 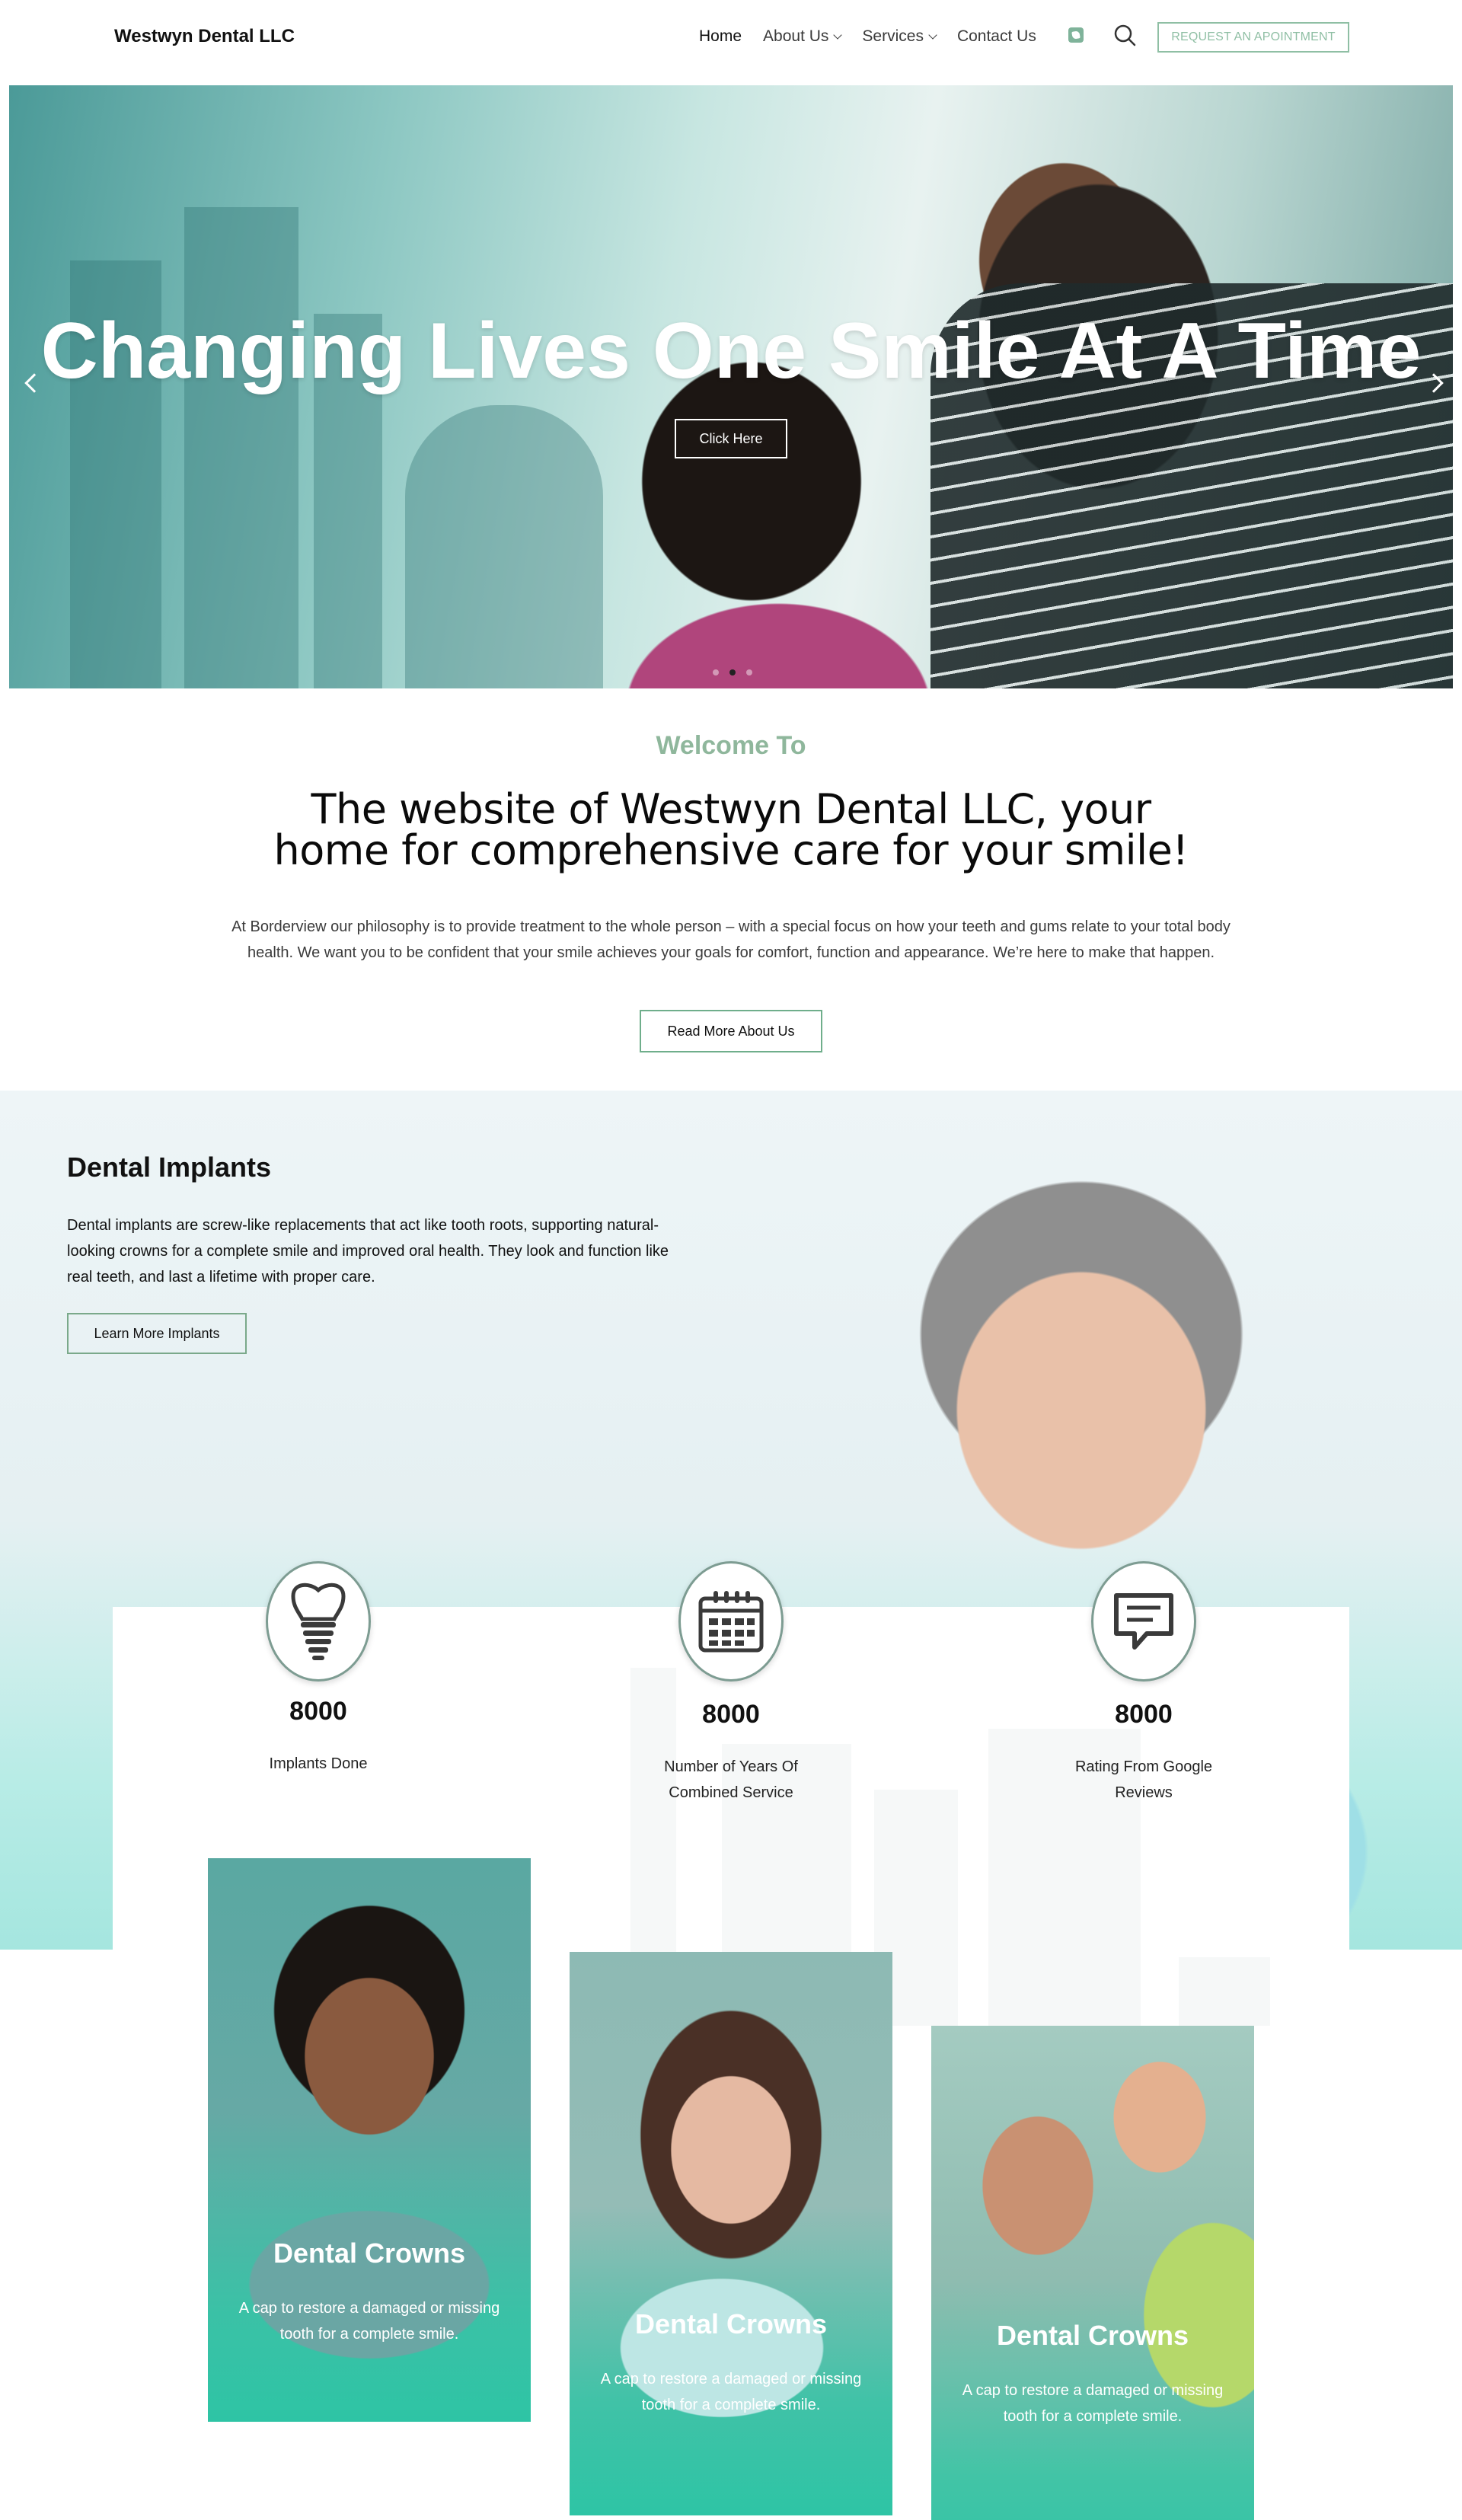 What do you see at coordinates (157, 1333) in the screenshot?
I see `learn-more-implants-button: Learn More Implants` at bounding box center [157, 1333].